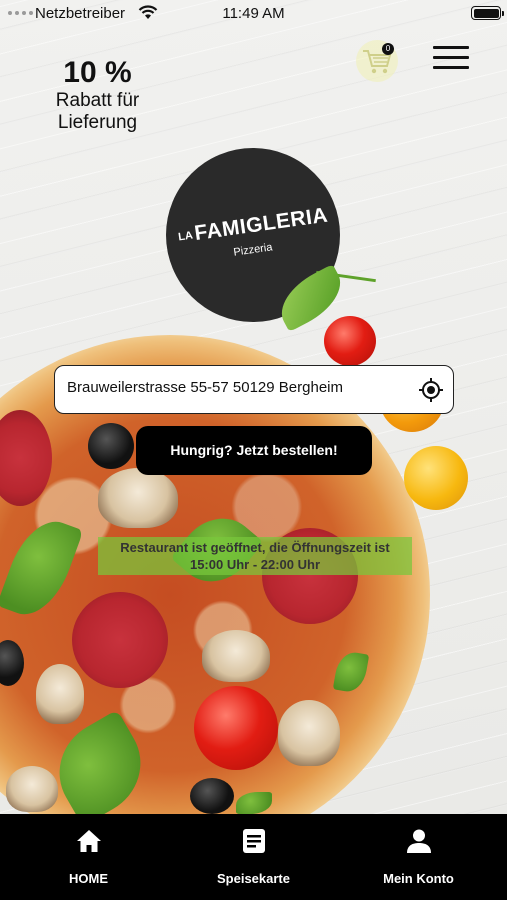 This screenshot has height=900, width=507. What do you see at coordinates (253, 878) in the screenshot?
I see `tab-speisekarte-label: Speisekarte` at bounding box center [253, 878].